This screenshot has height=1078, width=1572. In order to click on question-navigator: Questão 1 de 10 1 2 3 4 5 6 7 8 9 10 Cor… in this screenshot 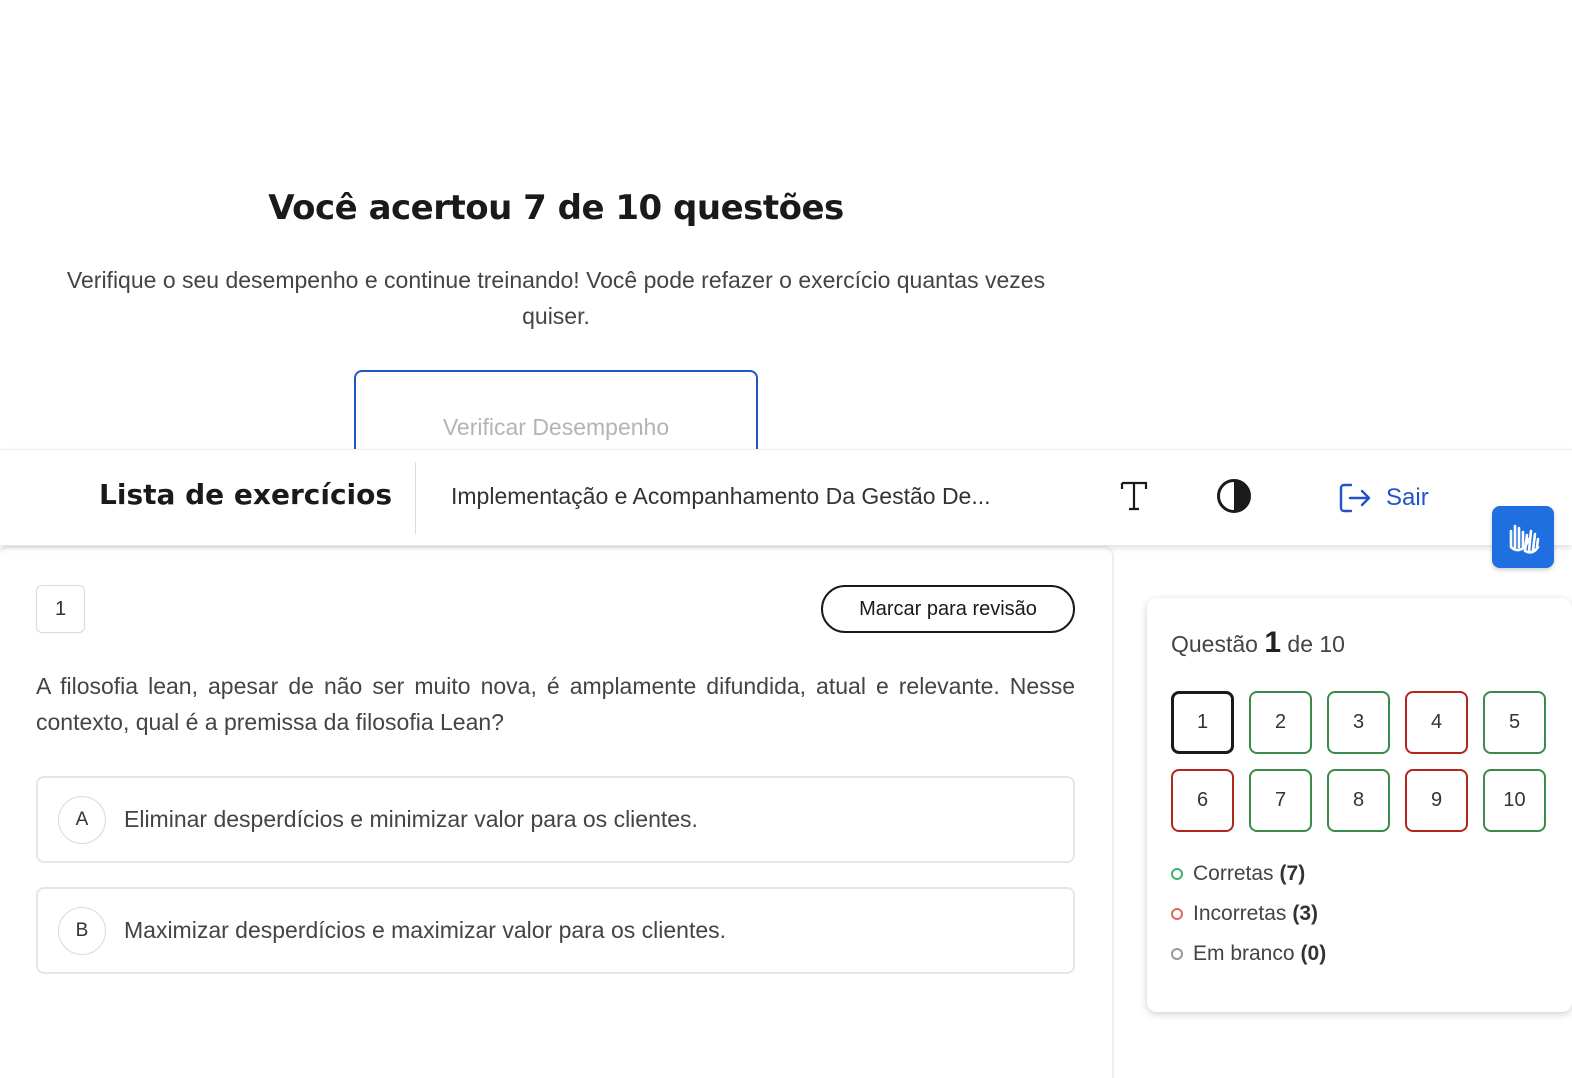, I will do `click(1359, 805)`.